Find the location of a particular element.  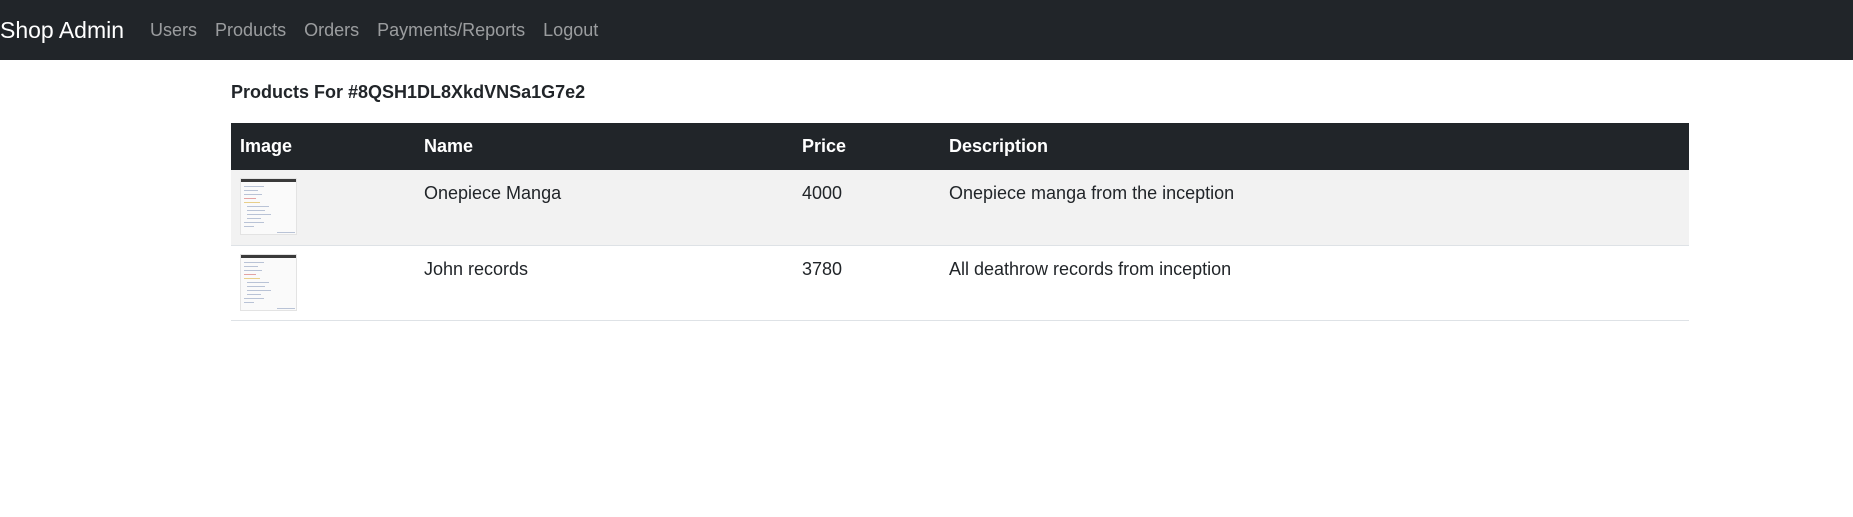

nav-link-orders: Orders is located at coordinates (331, 30).